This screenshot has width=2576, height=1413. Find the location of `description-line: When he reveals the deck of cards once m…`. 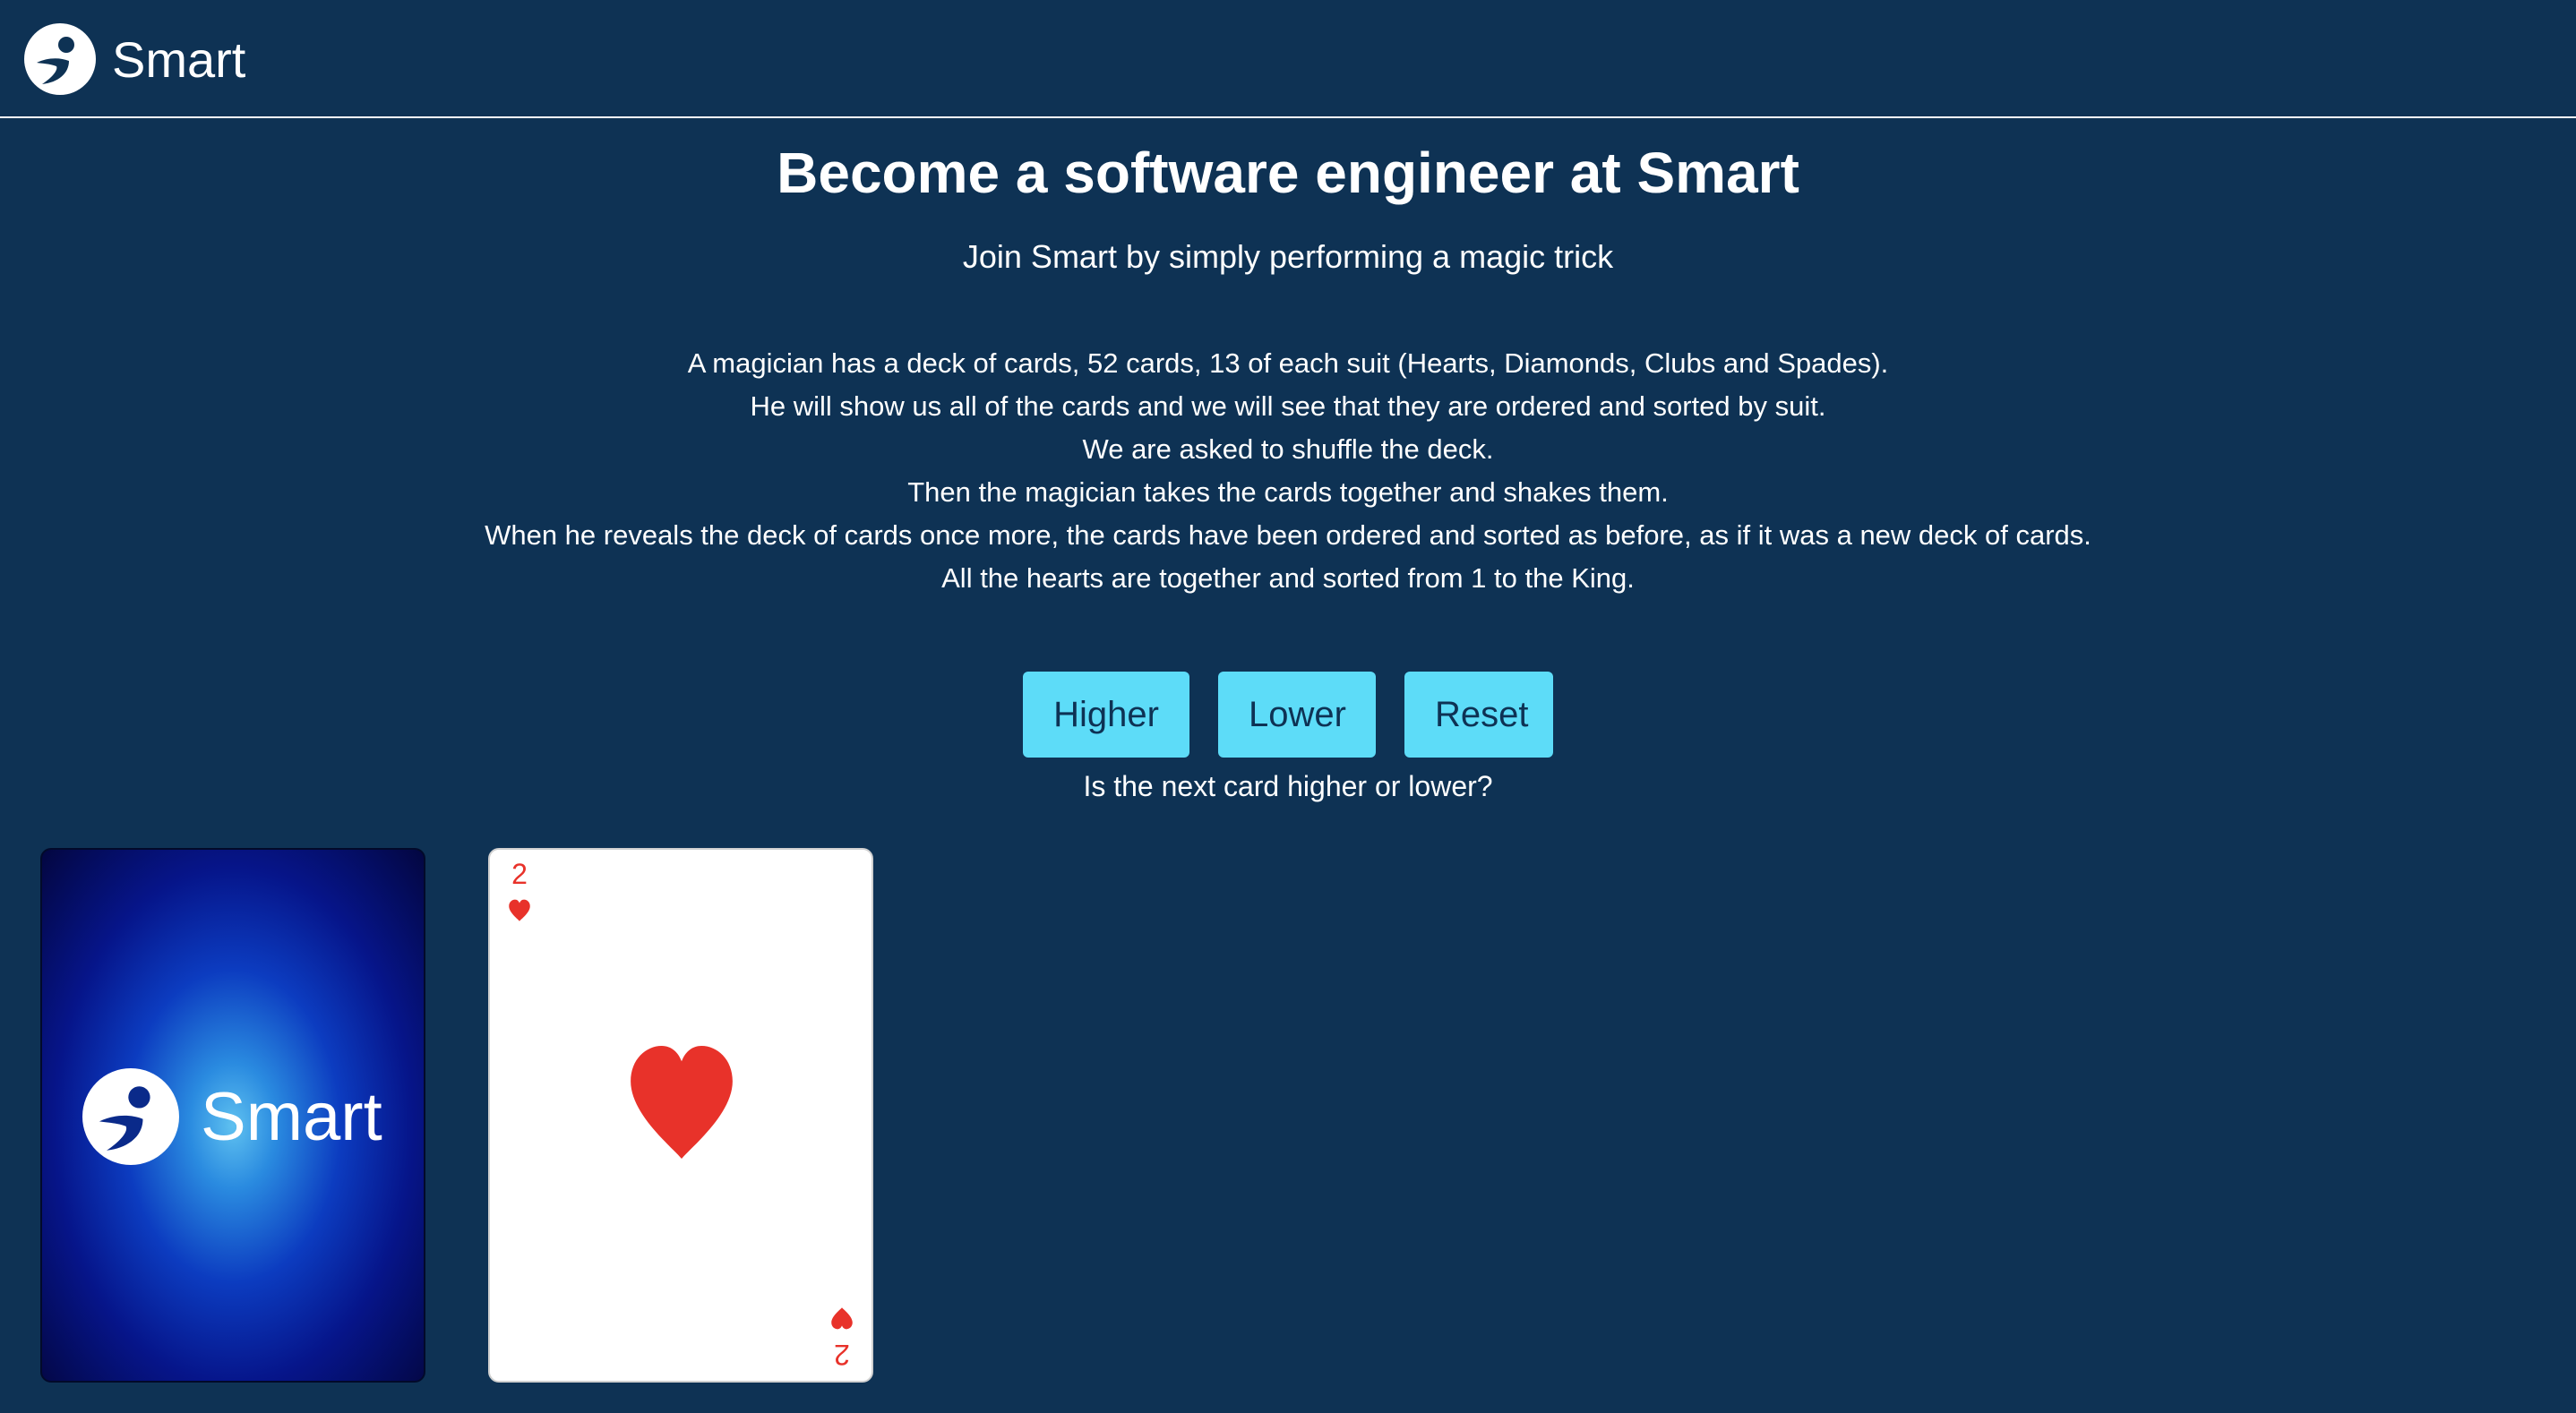

description-line: When he reveals the deck of cards once m… is located at coordinates (1288, 535).